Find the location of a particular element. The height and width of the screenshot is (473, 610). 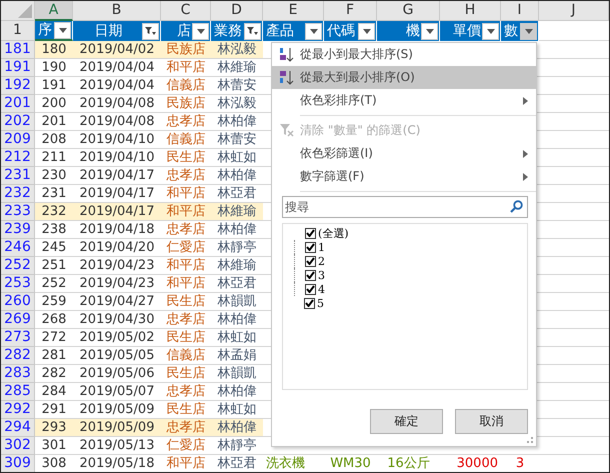

row-number: 1 is located at coordinates (18, 31).